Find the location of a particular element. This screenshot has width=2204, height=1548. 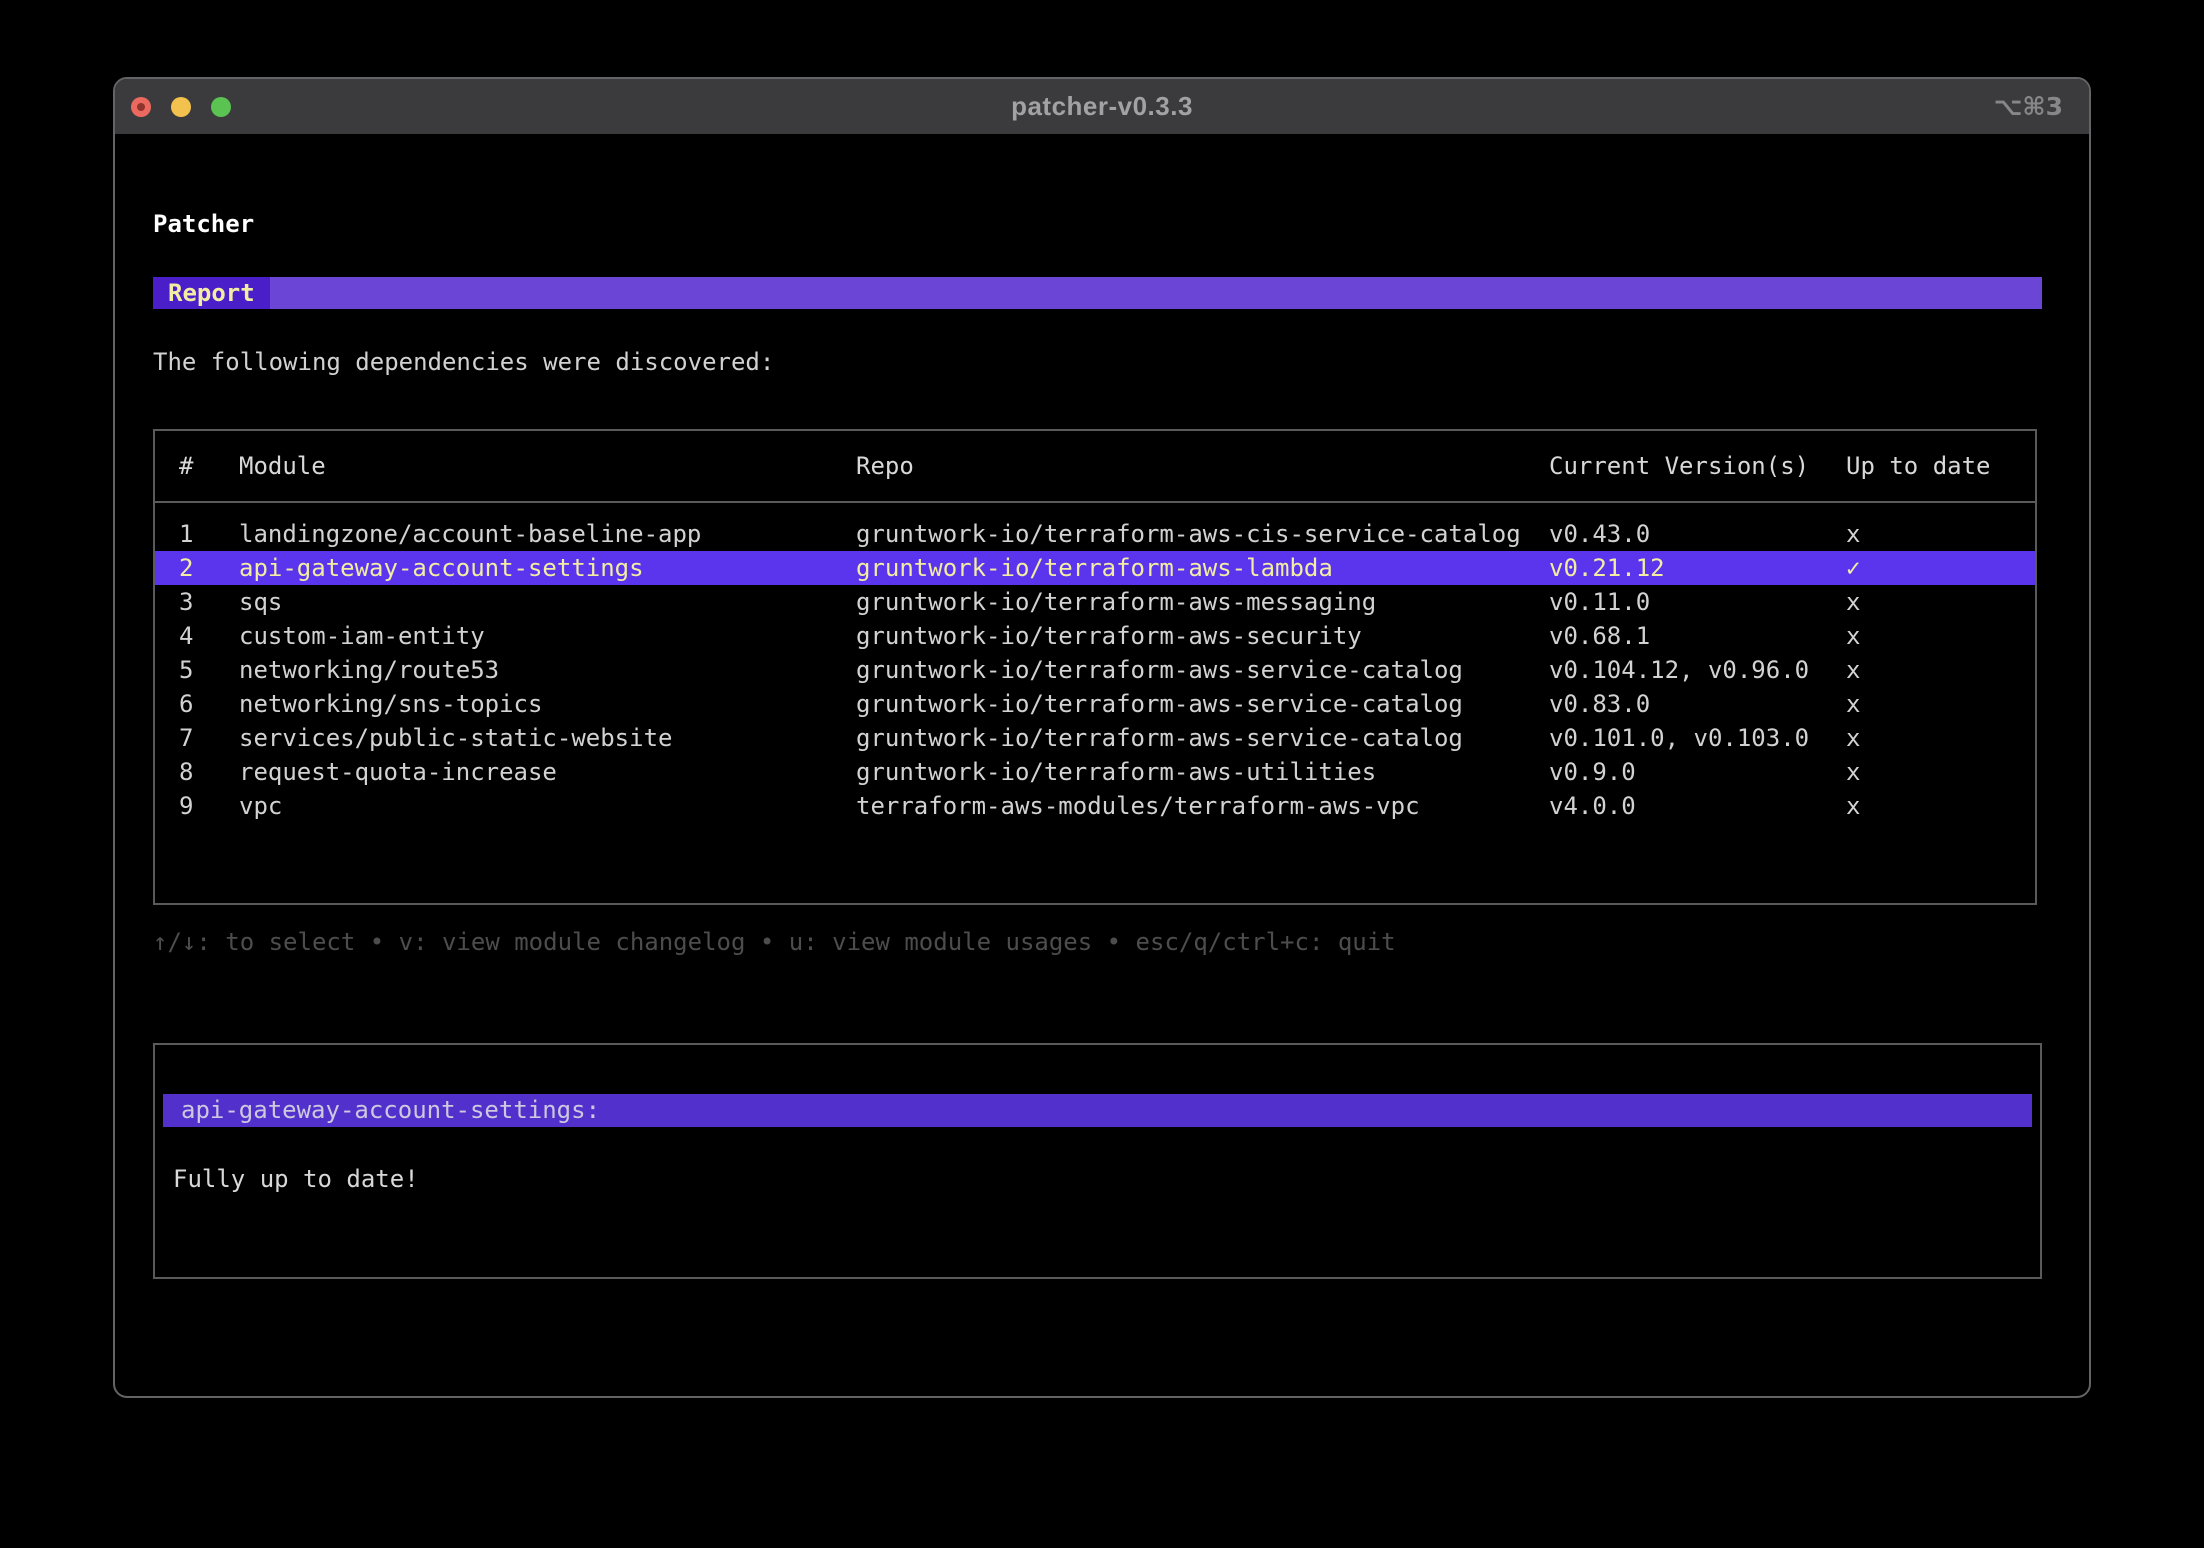

row-versions: v4.0.0 is located at coordinates (1592, 806).